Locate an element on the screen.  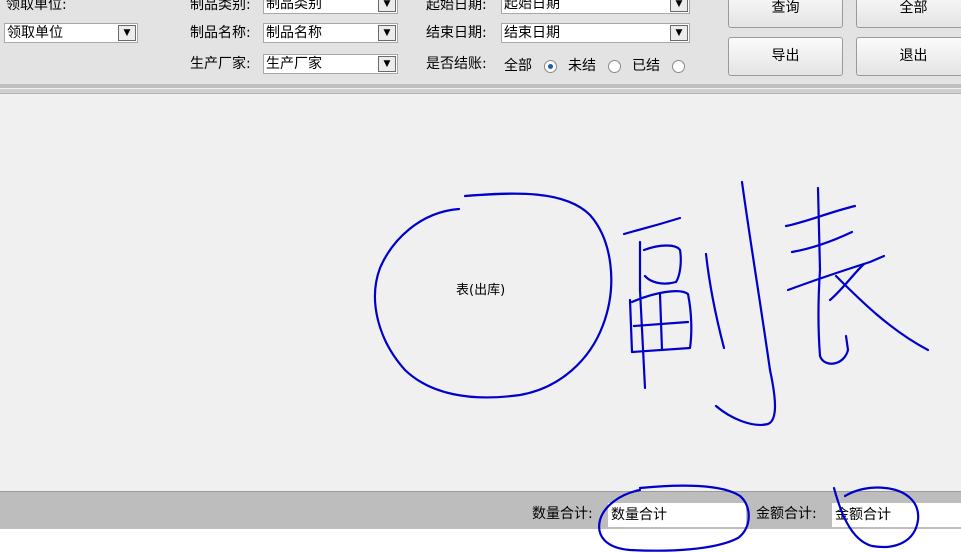
dept-select: 领取单位 ▼ is located at coordinates (71, 33).